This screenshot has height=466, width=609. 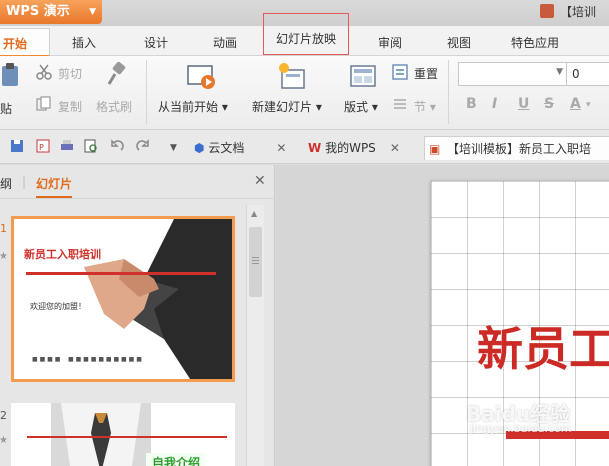 What do you see at coordinates (575, 104) in the screenshot?
I see `font-color-button: A` at bounding box center [575, 104].